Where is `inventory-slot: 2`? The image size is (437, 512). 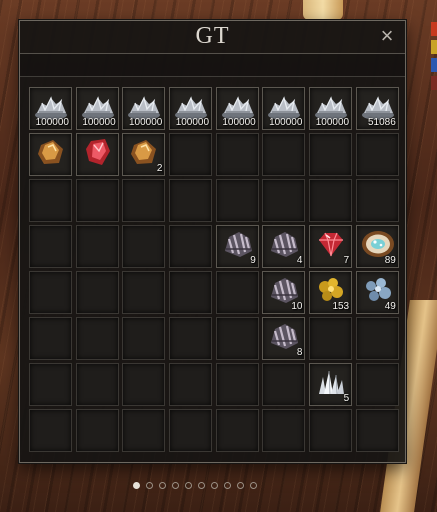
inventory-slot: 2 is located at coordinates (144, 154).